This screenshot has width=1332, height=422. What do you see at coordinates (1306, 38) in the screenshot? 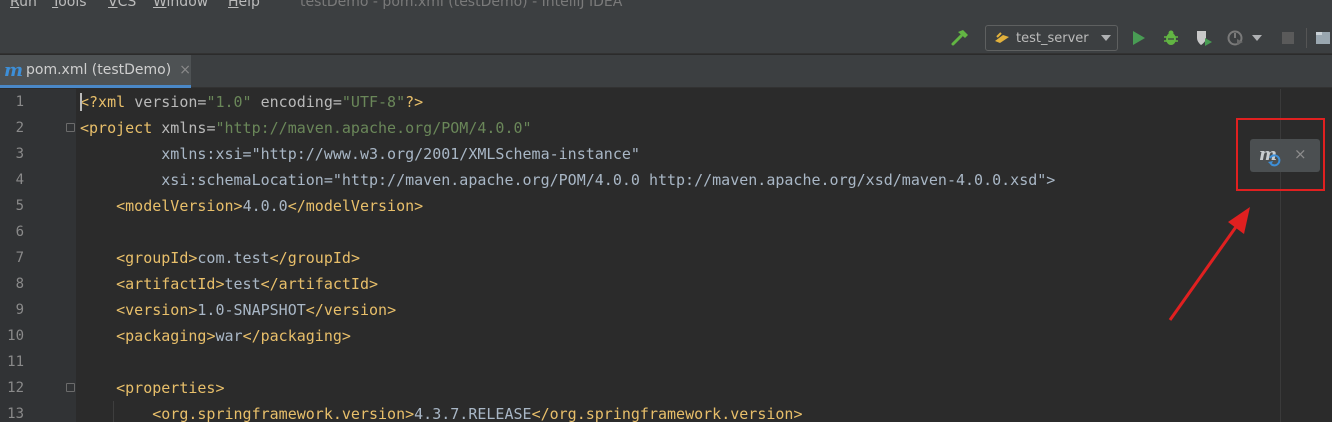
I see `toolbar-separator` at bounding box center [1306, 38].